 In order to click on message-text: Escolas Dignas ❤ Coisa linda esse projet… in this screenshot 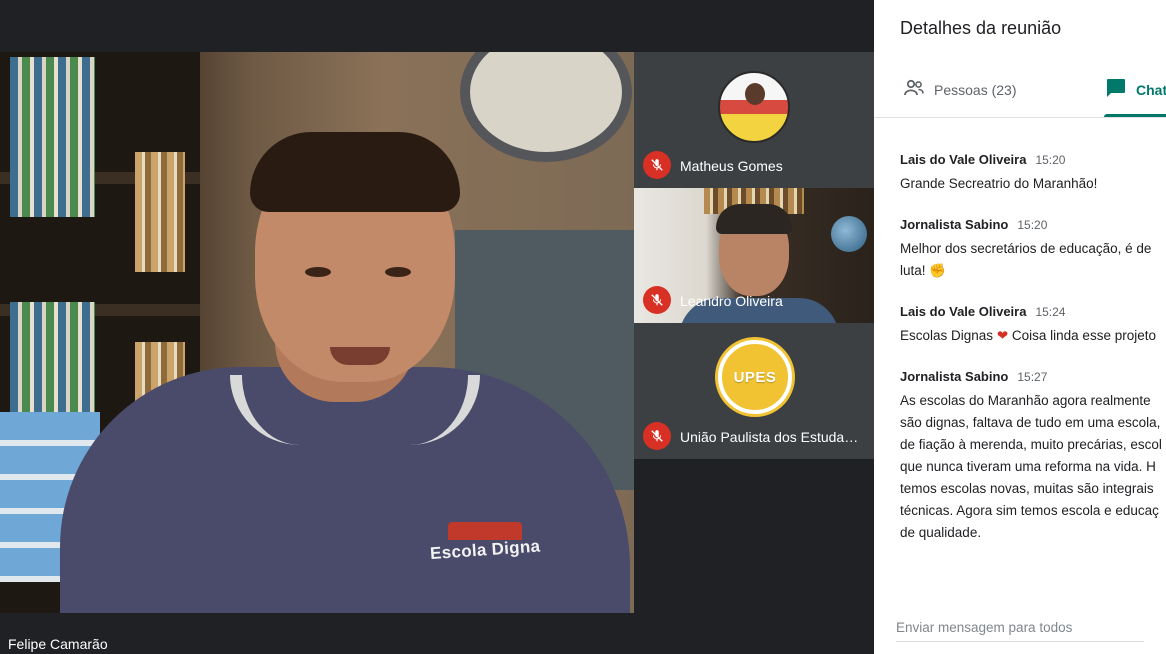, I will do `click(1033, 336)`.